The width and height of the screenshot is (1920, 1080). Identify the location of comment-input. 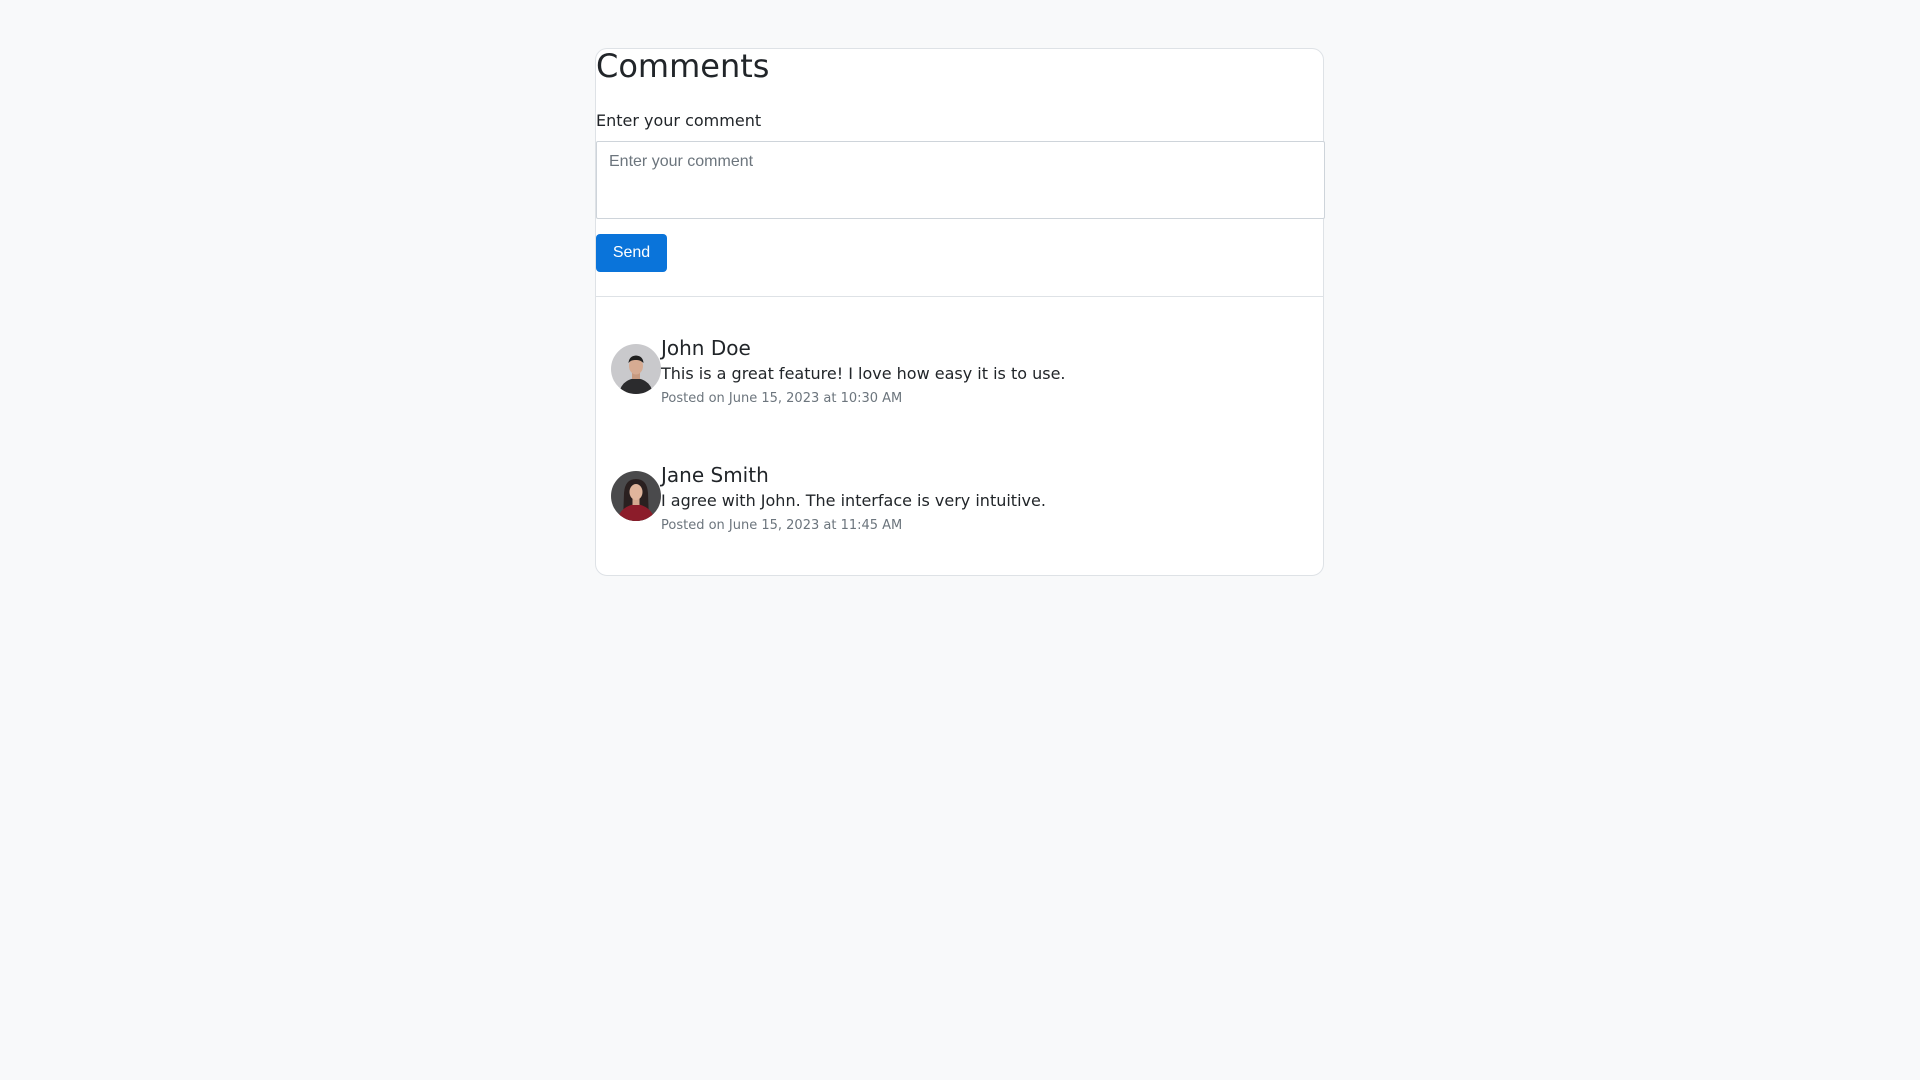
(960, 180).